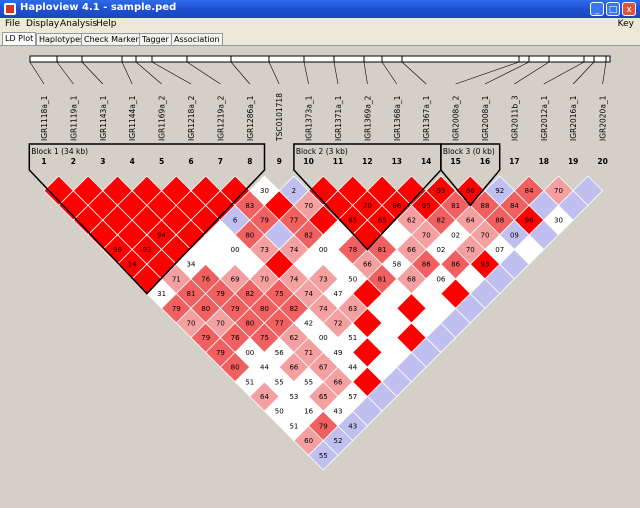 The width and height of the screenshot is (640, 508). Describe the element at coordinates (597, 9) in the screenshot. I see `minimize-button: _` at that location.